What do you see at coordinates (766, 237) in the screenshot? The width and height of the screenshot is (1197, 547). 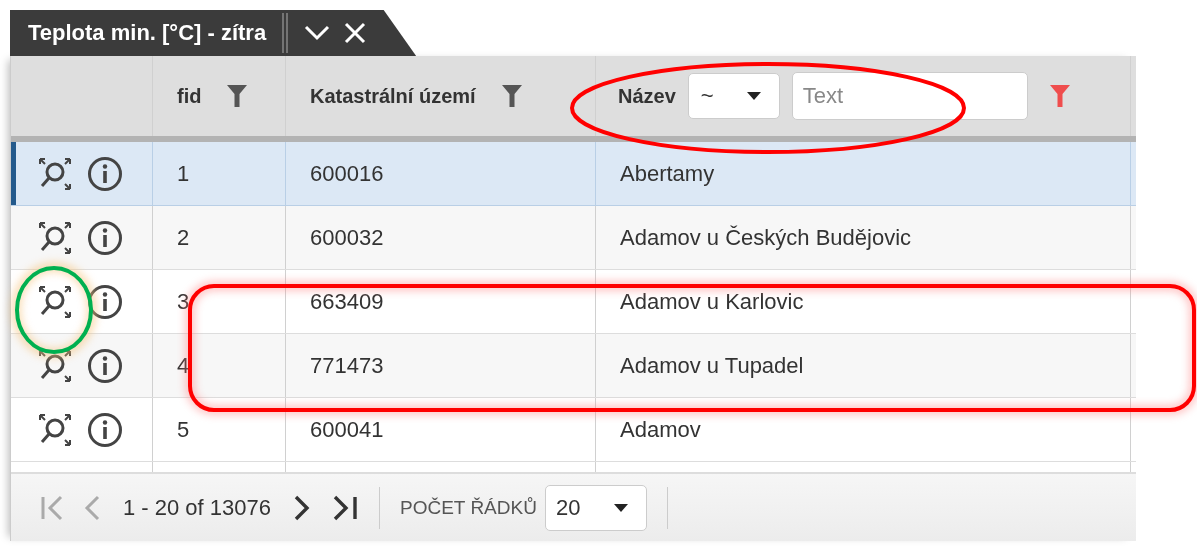 I see `table-cell: Adamov u Českých Budějovic` at bounding box center [766, 237].